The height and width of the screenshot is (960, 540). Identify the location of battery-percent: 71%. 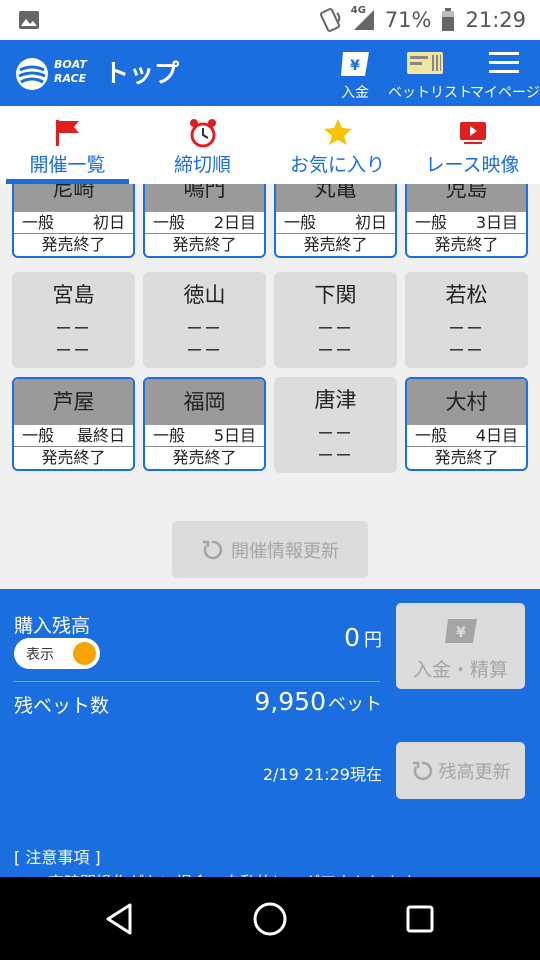
(408, 20).